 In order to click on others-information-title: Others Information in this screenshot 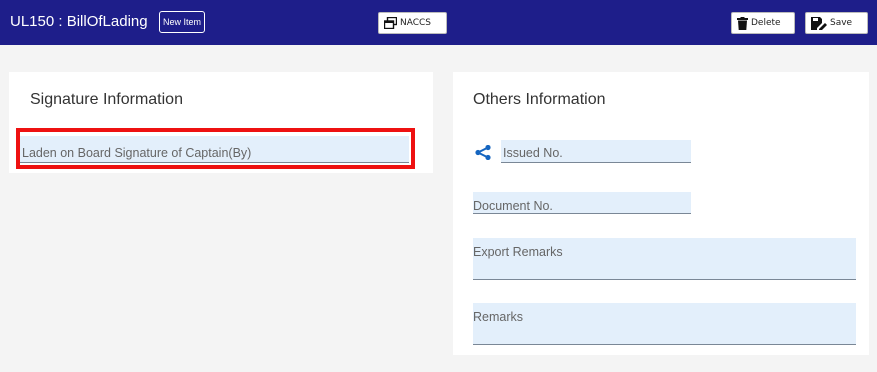, I will do `click(539, 99)`.